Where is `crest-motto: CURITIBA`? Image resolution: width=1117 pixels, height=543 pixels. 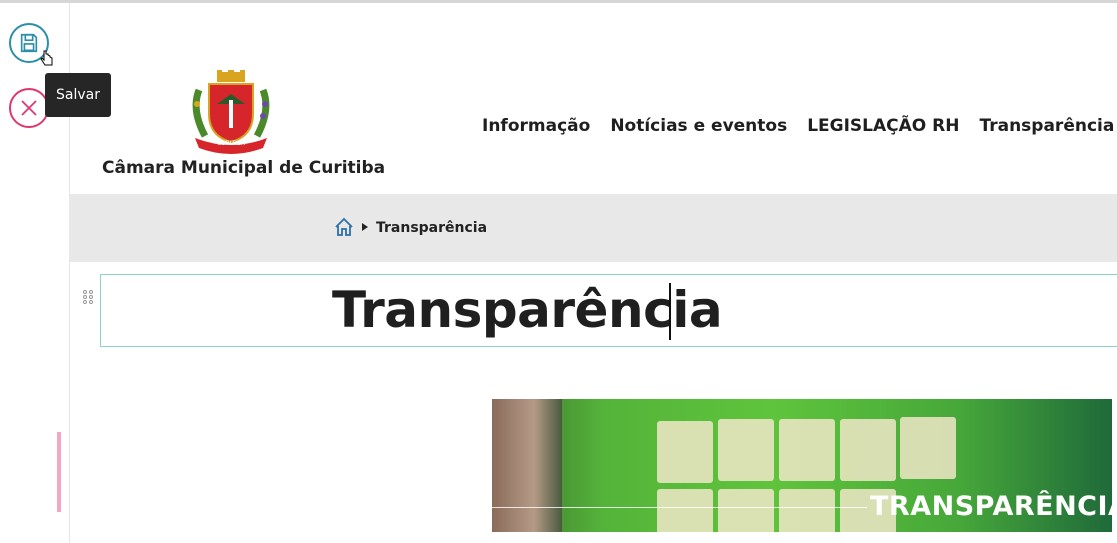 crest-motto: CURITIBA is located at coordinates (231, 143).